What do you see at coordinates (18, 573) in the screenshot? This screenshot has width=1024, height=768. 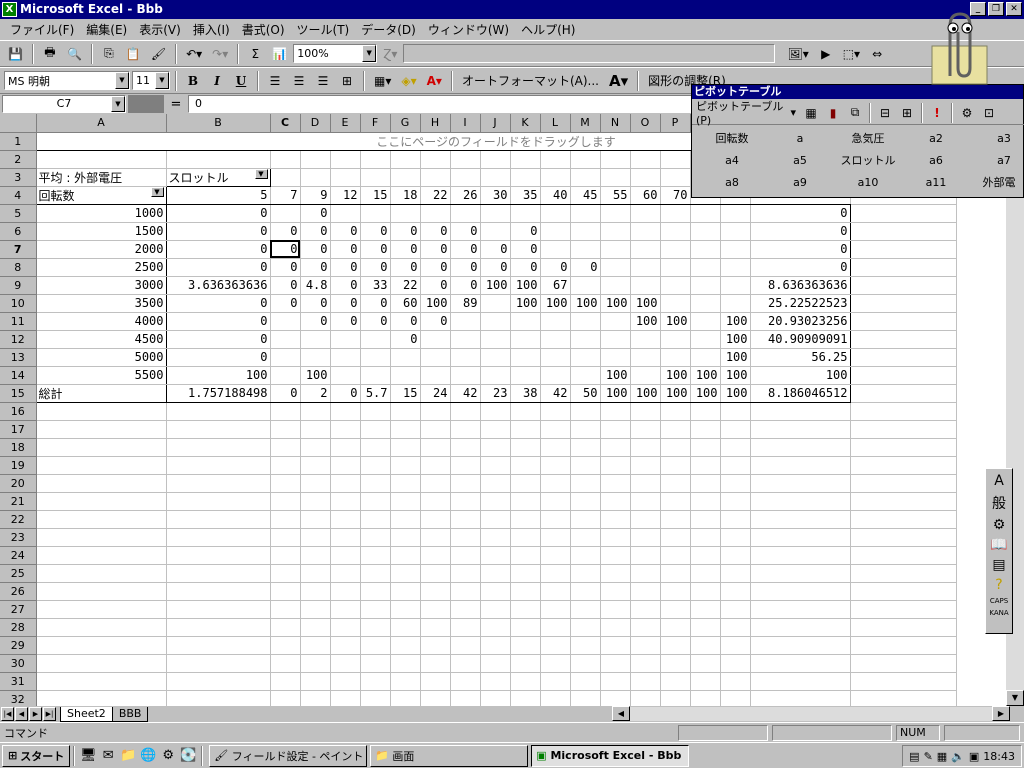 I see `row-header: 25` at bounding box center [18, 573].